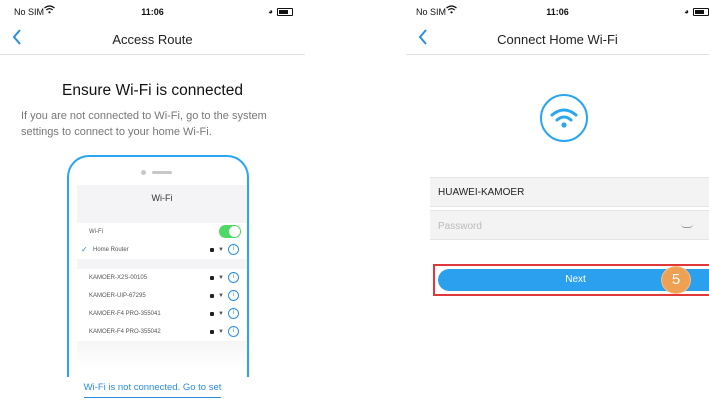 The image size is (709, 402). I want to click on step-number-badge: 5, so click(676, 280).